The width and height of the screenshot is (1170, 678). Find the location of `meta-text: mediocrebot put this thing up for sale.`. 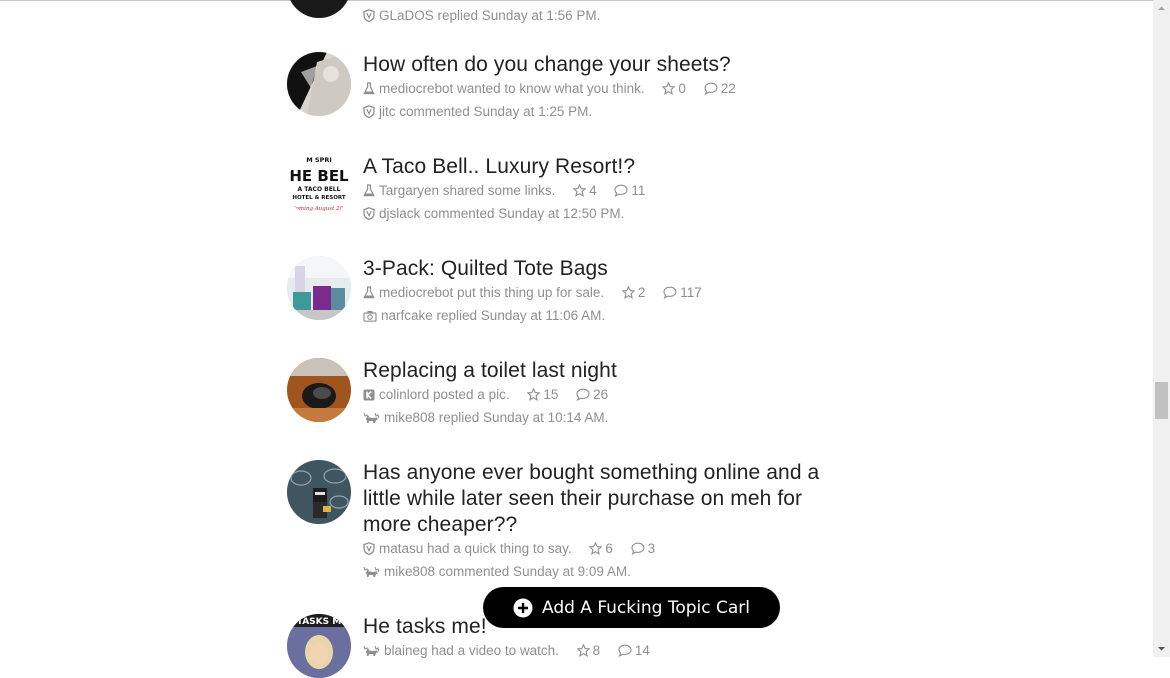

meta-text: mediocrebot put this thing up for sale. is located at coordinates (491, 292).